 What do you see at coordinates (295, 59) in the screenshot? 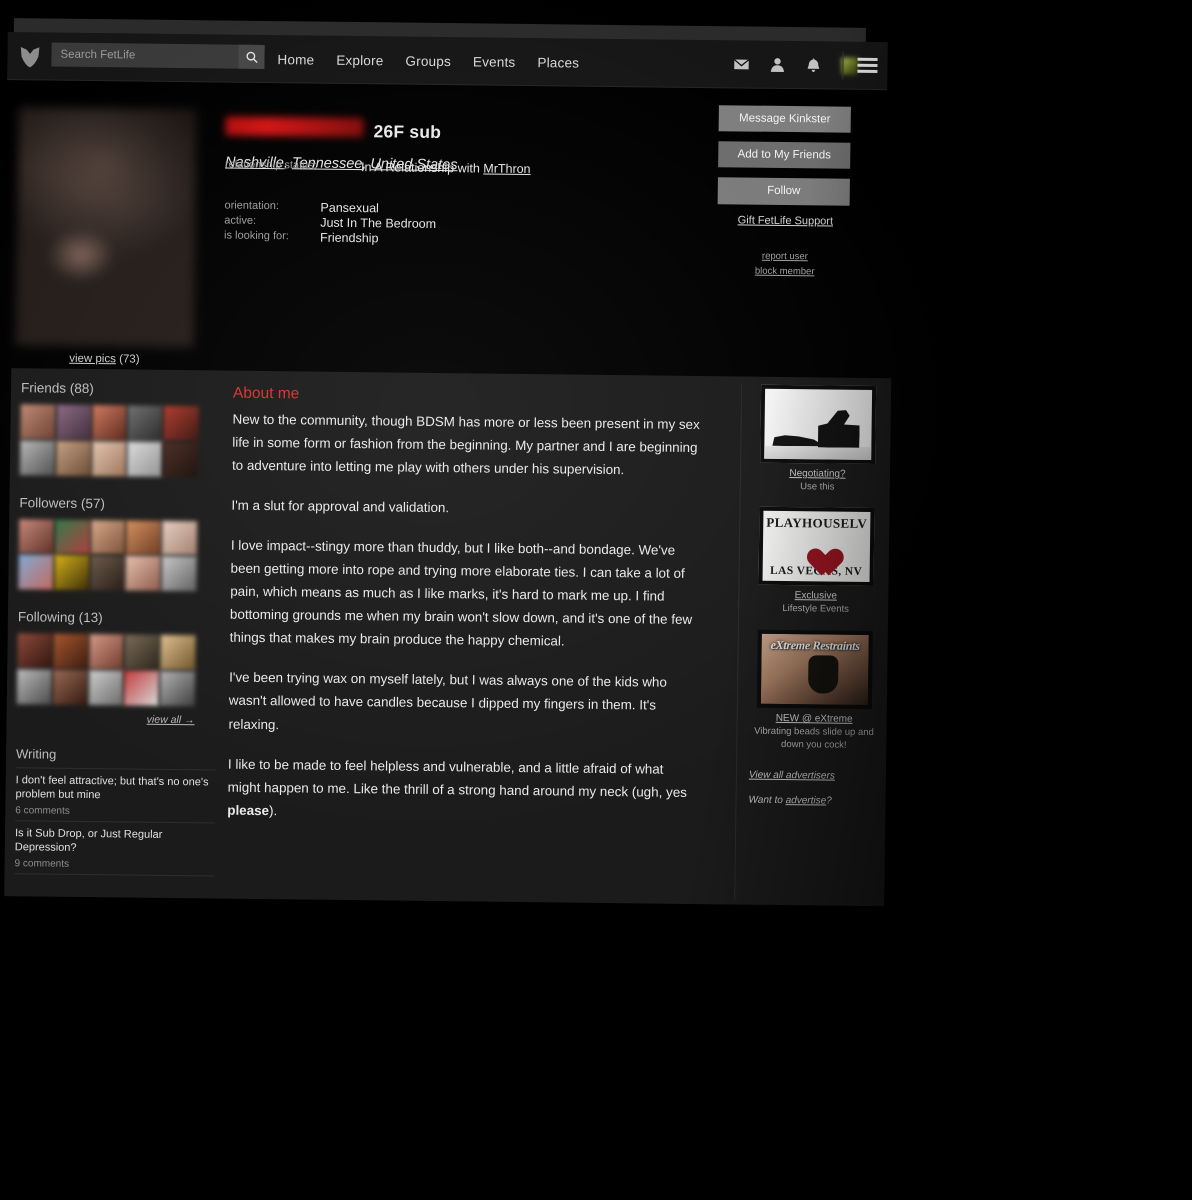
I see `nav-link-home: Home` at bounding box center [295, 59].